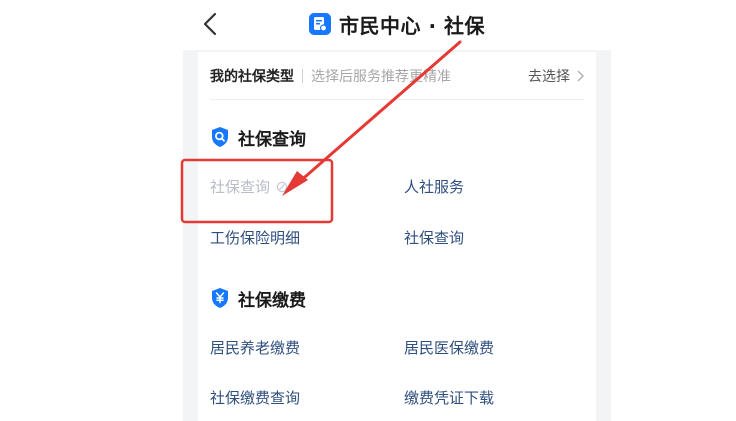  I want to click on service-item-hr-services: 人社服务, so click(434, 187).